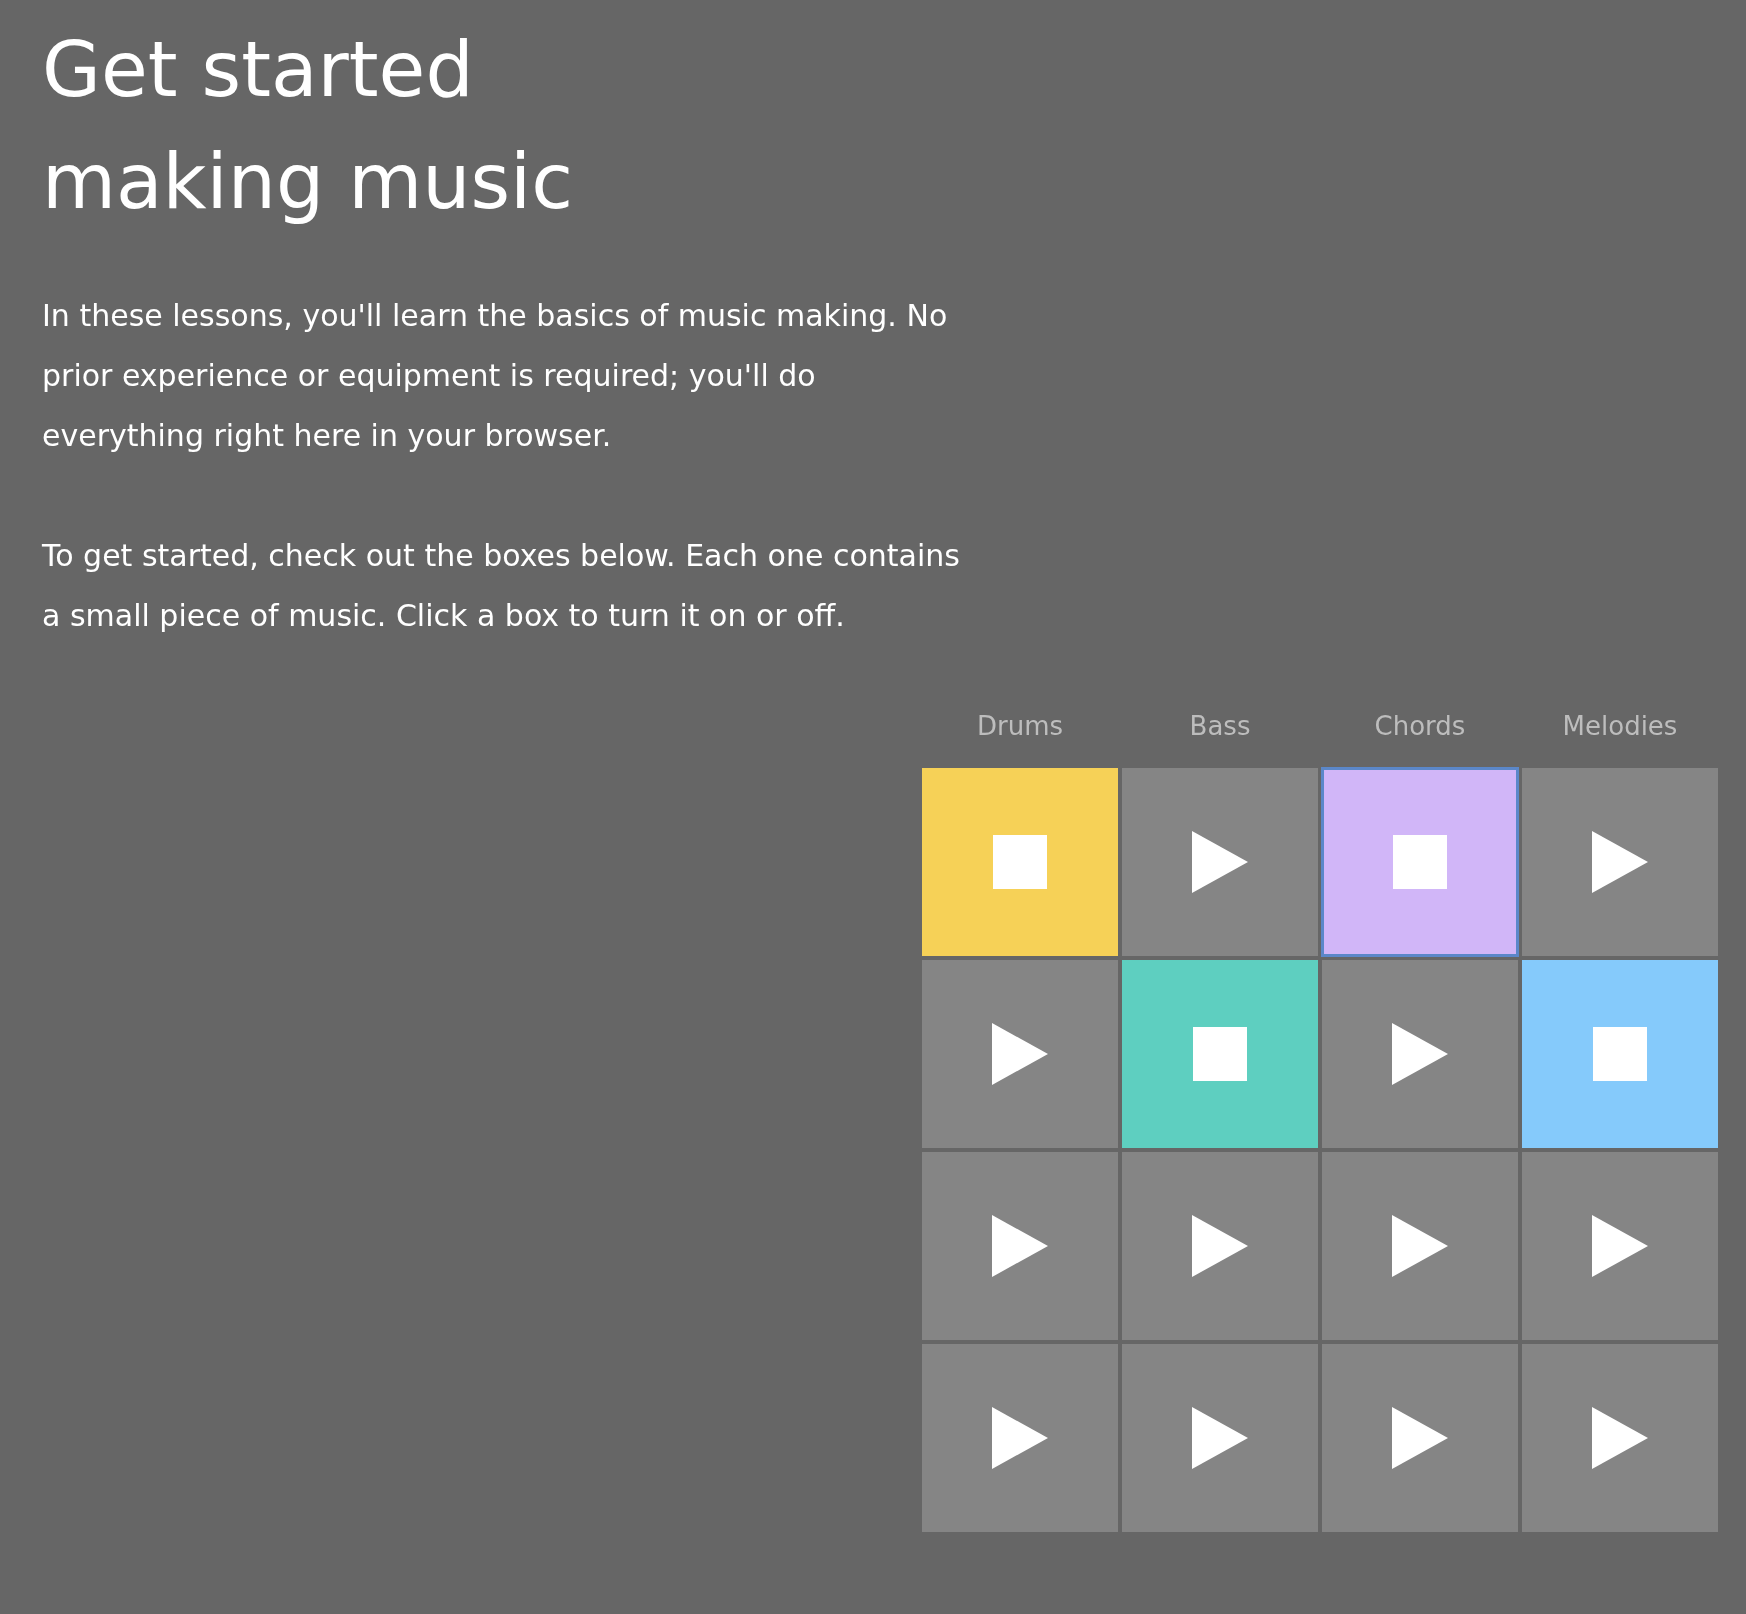  What do you see at coordinates (1620, 726) in the screenshot?
I see `column-label: Melodies` at bounding box center [1620, 726].